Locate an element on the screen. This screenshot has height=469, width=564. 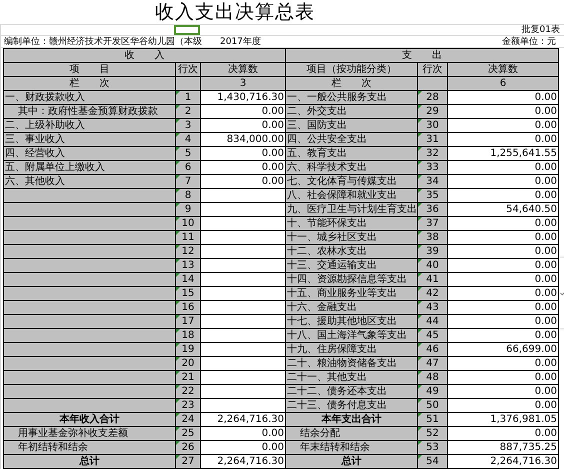
column-header: 行次 is located at coordinates (433, 69).